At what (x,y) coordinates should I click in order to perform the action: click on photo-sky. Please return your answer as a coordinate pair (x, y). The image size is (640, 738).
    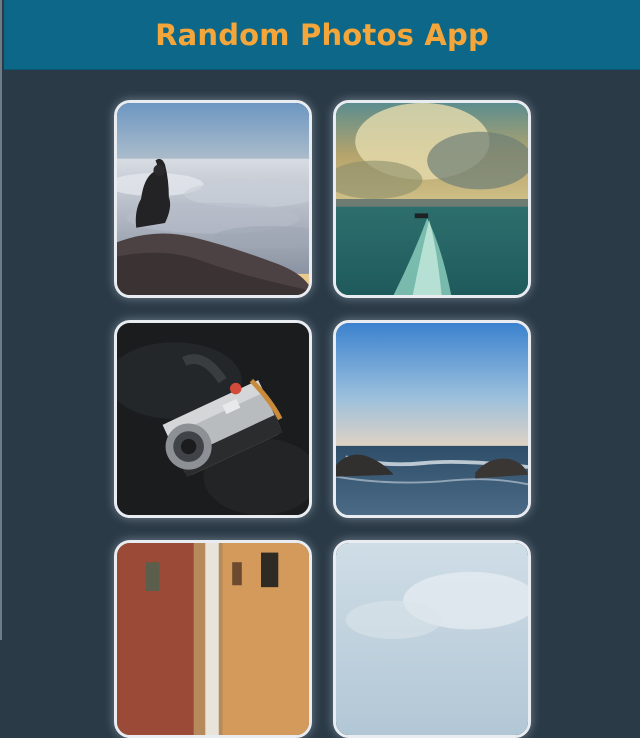
    Looking at the image, I should click on (432, 639).